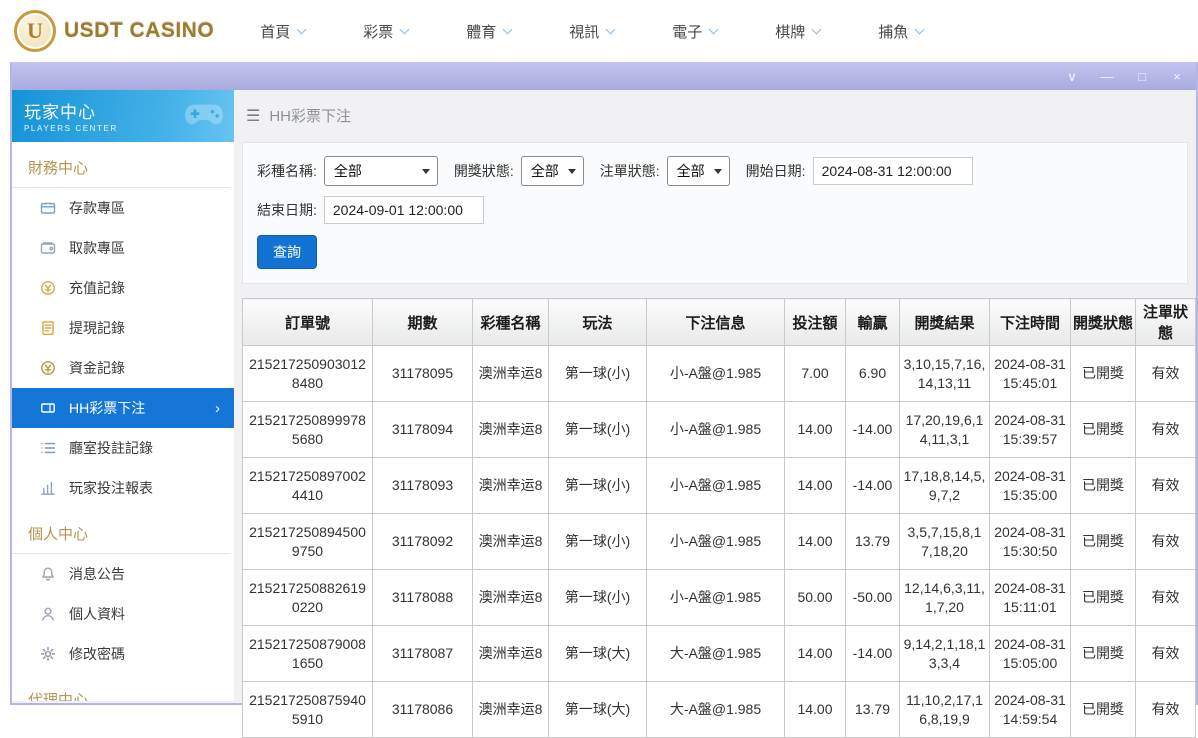  What do you see at coordinates (775, 171) in the screenshot?
I see `start-date-label: 開始日期:` at bounding box center [775, 171].